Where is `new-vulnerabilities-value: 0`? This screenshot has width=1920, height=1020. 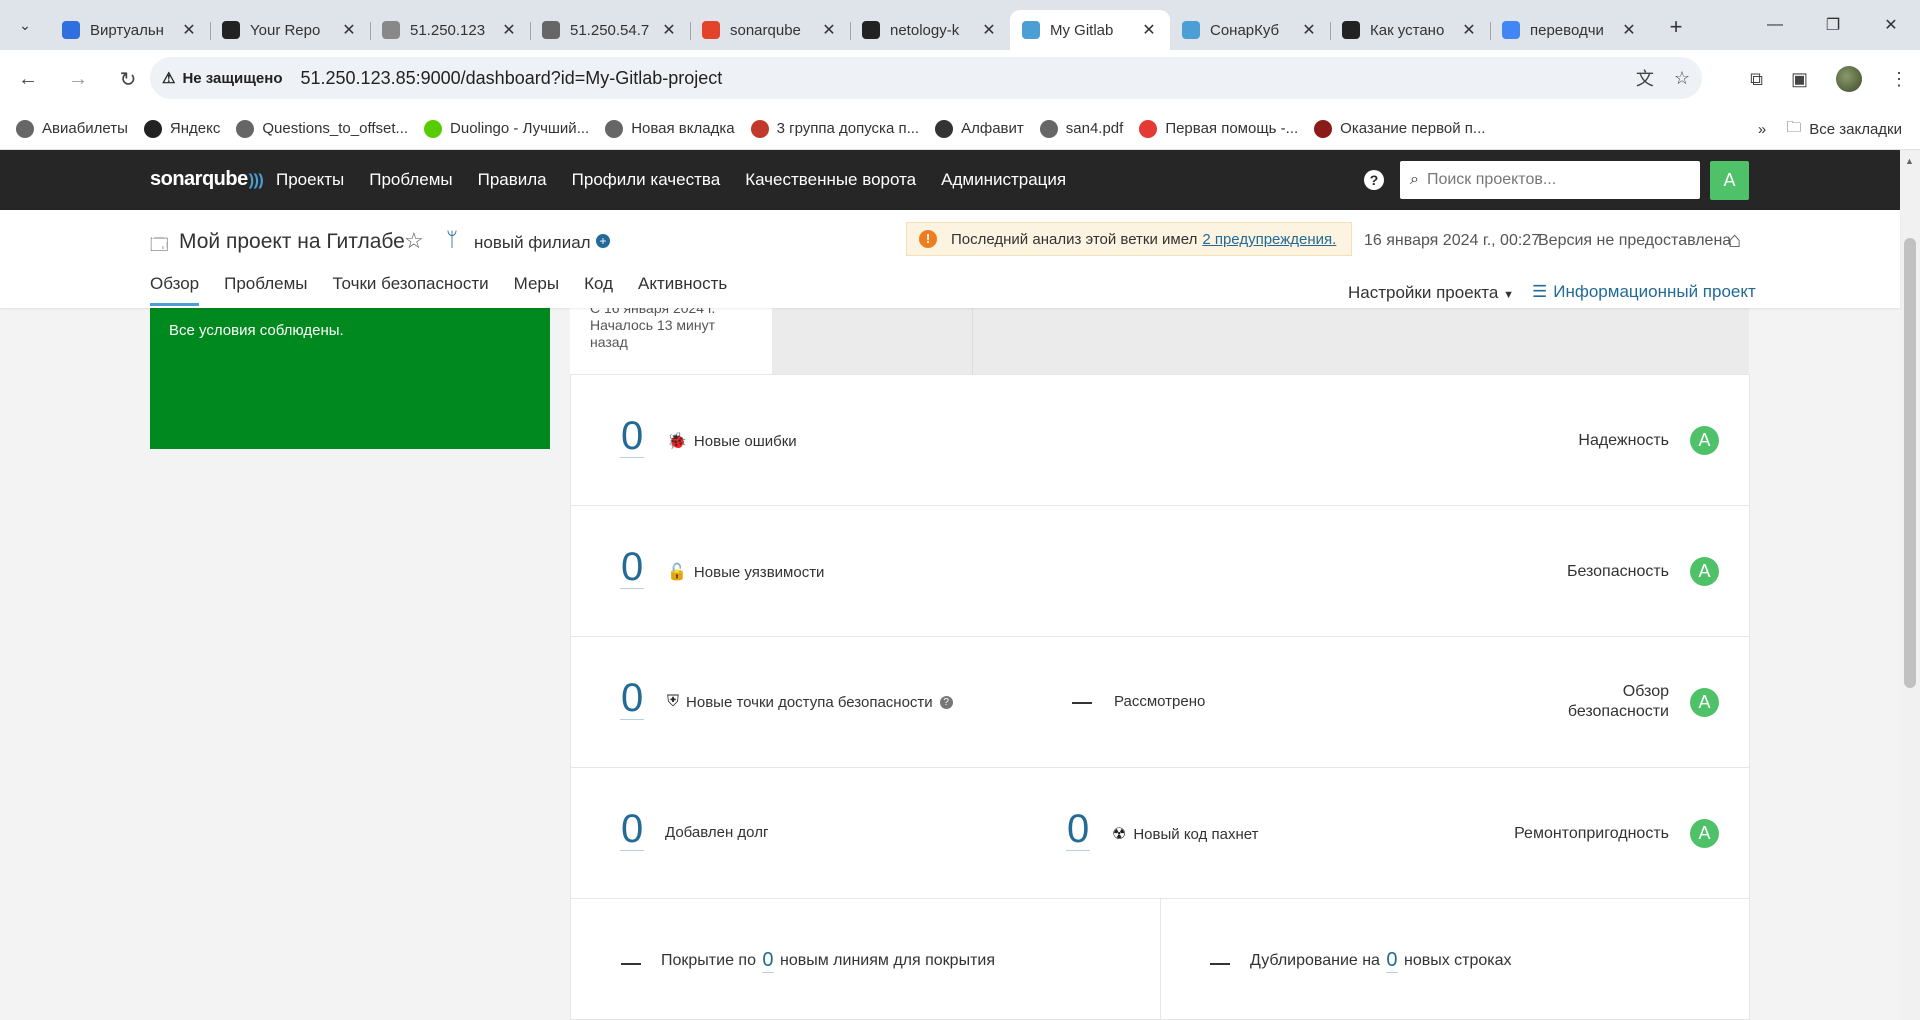 new-vulnerabilities-value: 0 is located at coordinates (632, 567).